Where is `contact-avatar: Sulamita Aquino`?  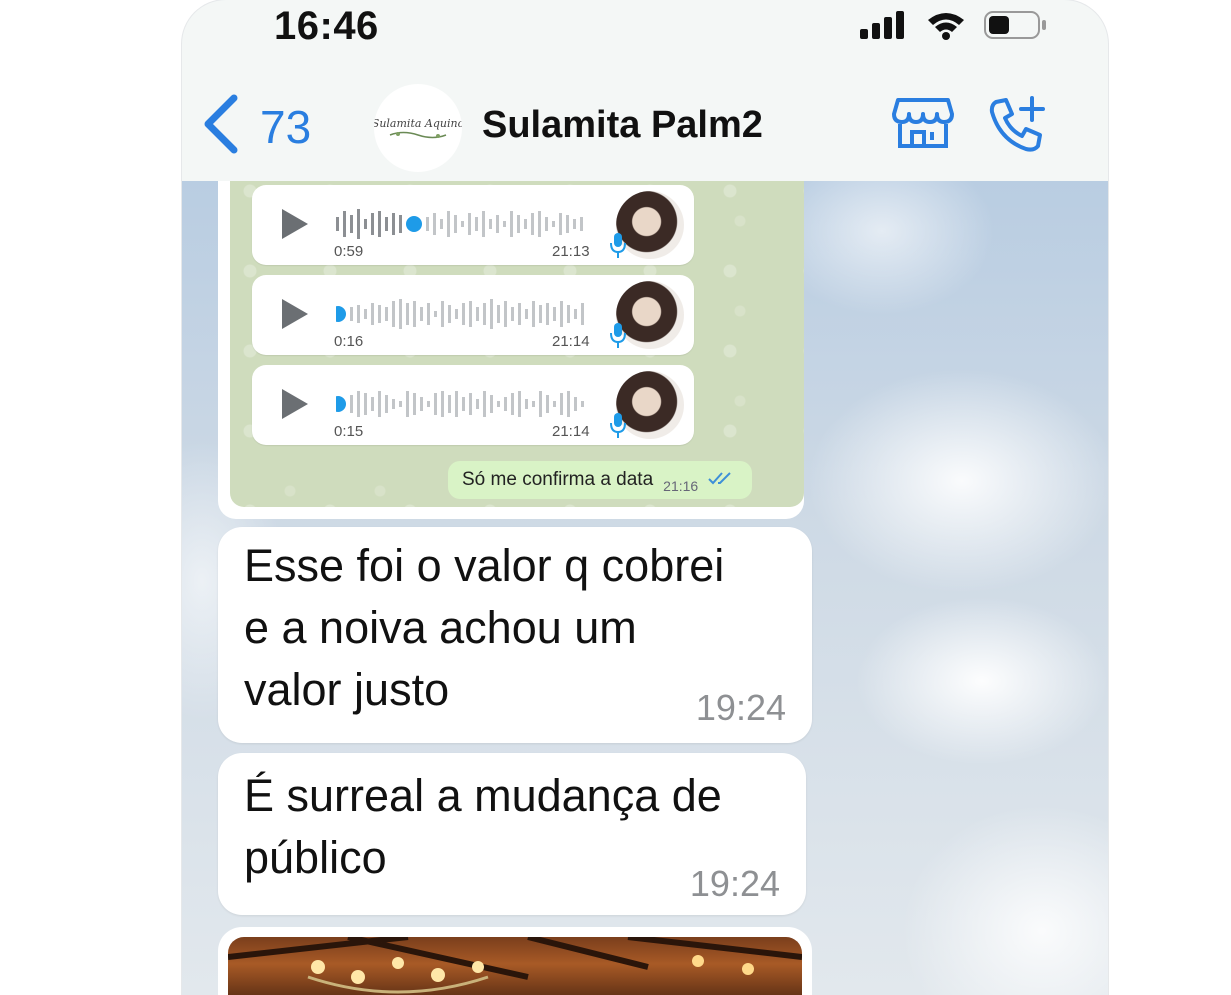 contact-avatar: Sulamita Aquino is located at coordinates (418, 128).